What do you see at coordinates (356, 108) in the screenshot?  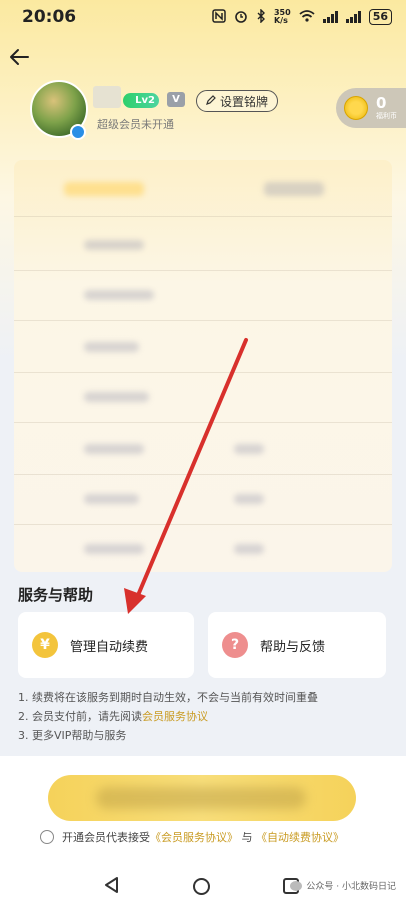 I see `coin-icon` at bounding box center [356, 108].